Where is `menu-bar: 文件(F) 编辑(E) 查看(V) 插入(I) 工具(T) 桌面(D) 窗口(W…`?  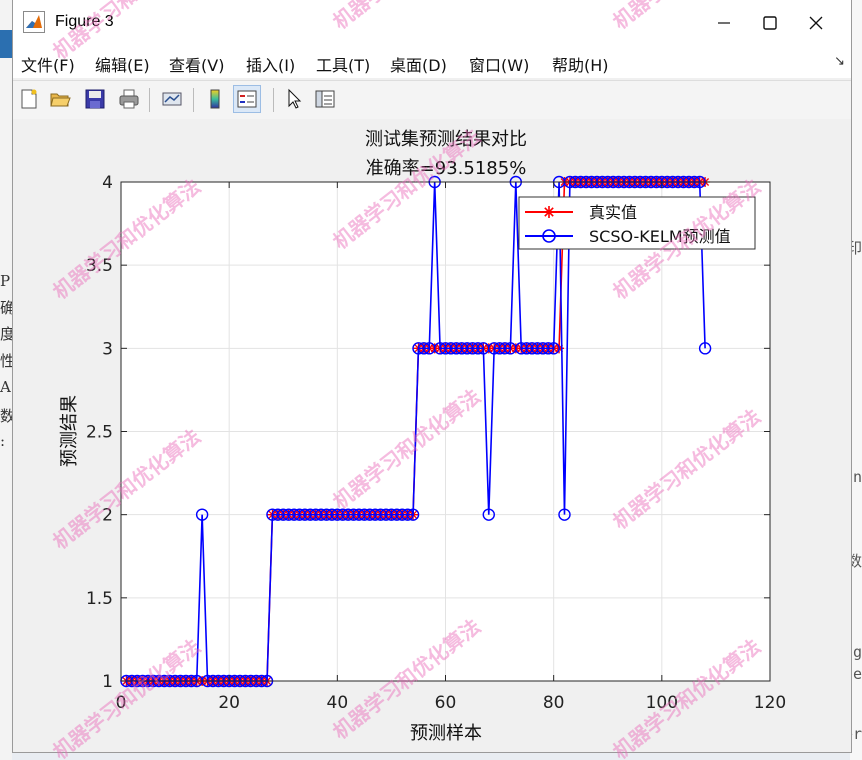 menu-bar: 文件(F) 编辑(E) 查看(V) 插入(I) 工具(T) 桌面(D) 窗口(W… is located at coordinates (432, 62).